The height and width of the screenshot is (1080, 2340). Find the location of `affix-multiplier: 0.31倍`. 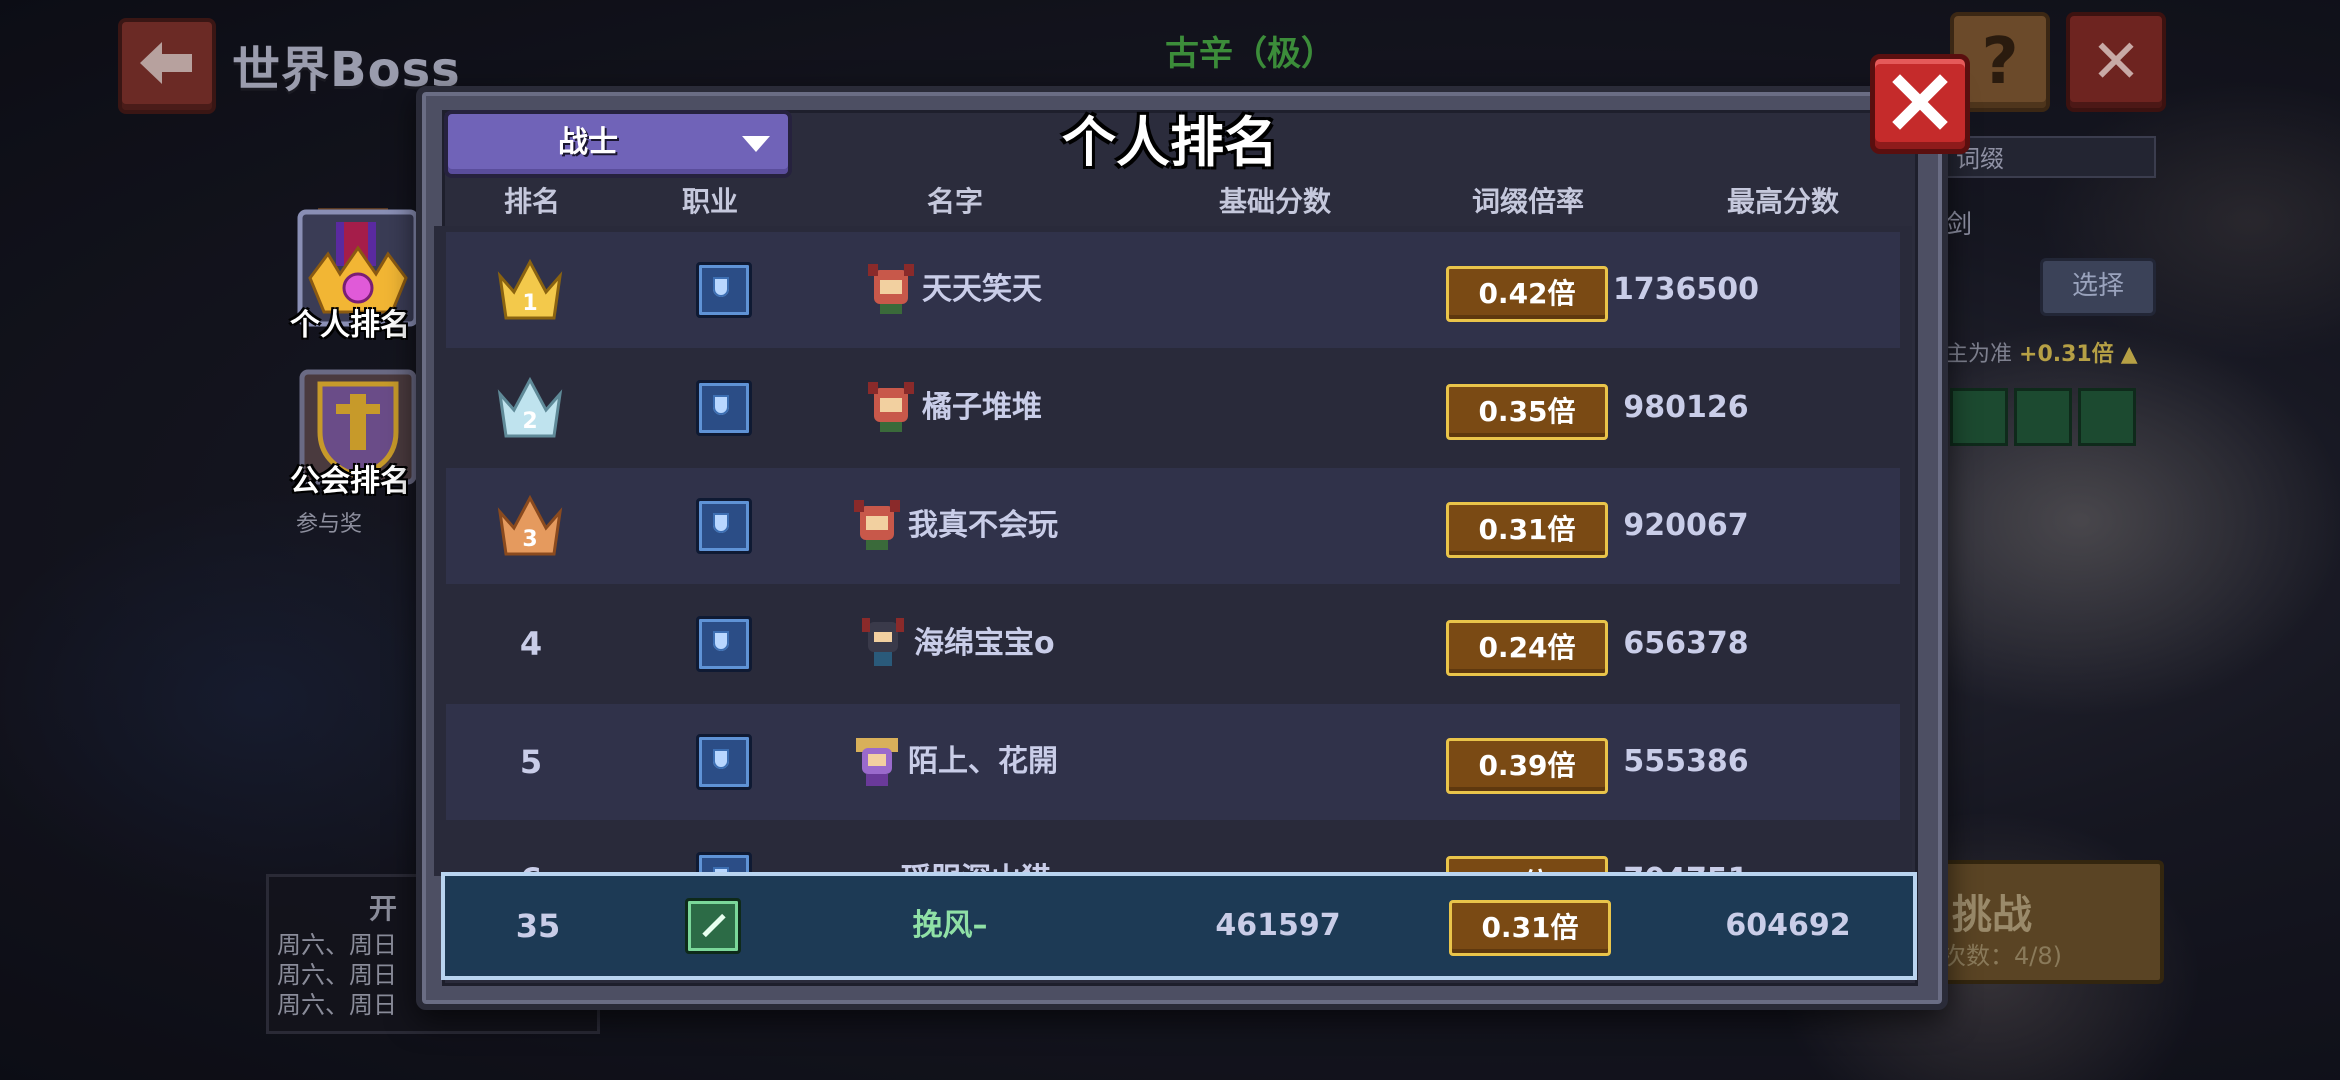

affix-multiplier: 0.31倍 is located at coordinates (1527, 530).